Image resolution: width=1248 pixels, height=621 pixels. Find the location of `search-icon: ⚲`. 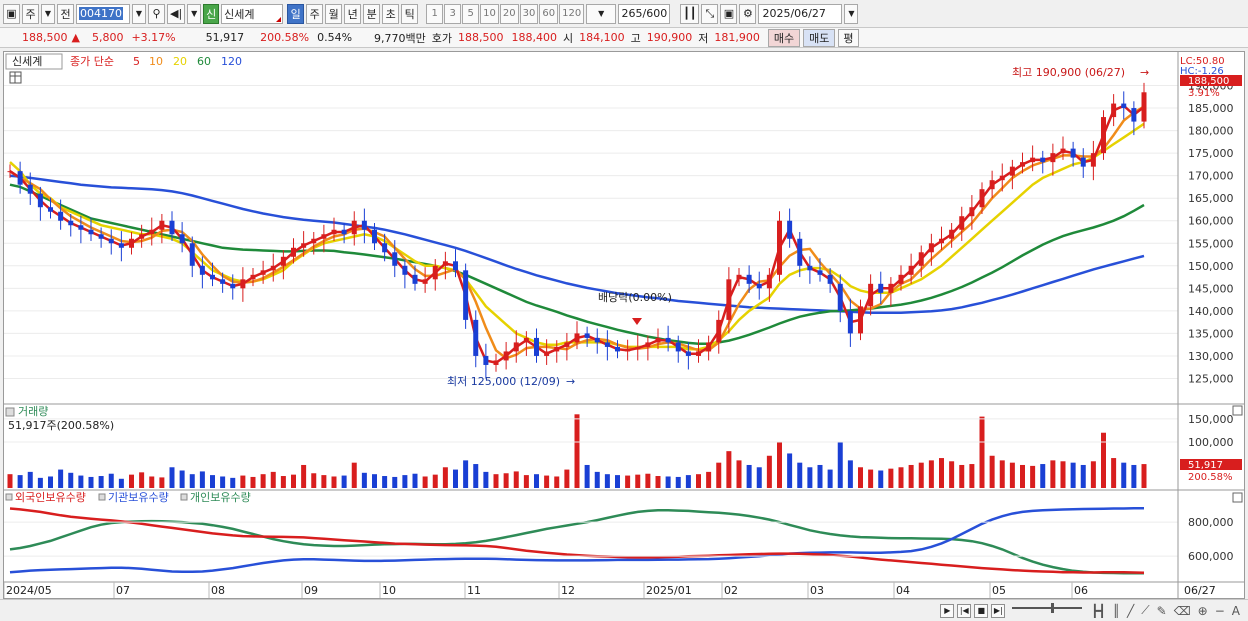

search-icon: ⚲ is located at coordinates (156, 13).